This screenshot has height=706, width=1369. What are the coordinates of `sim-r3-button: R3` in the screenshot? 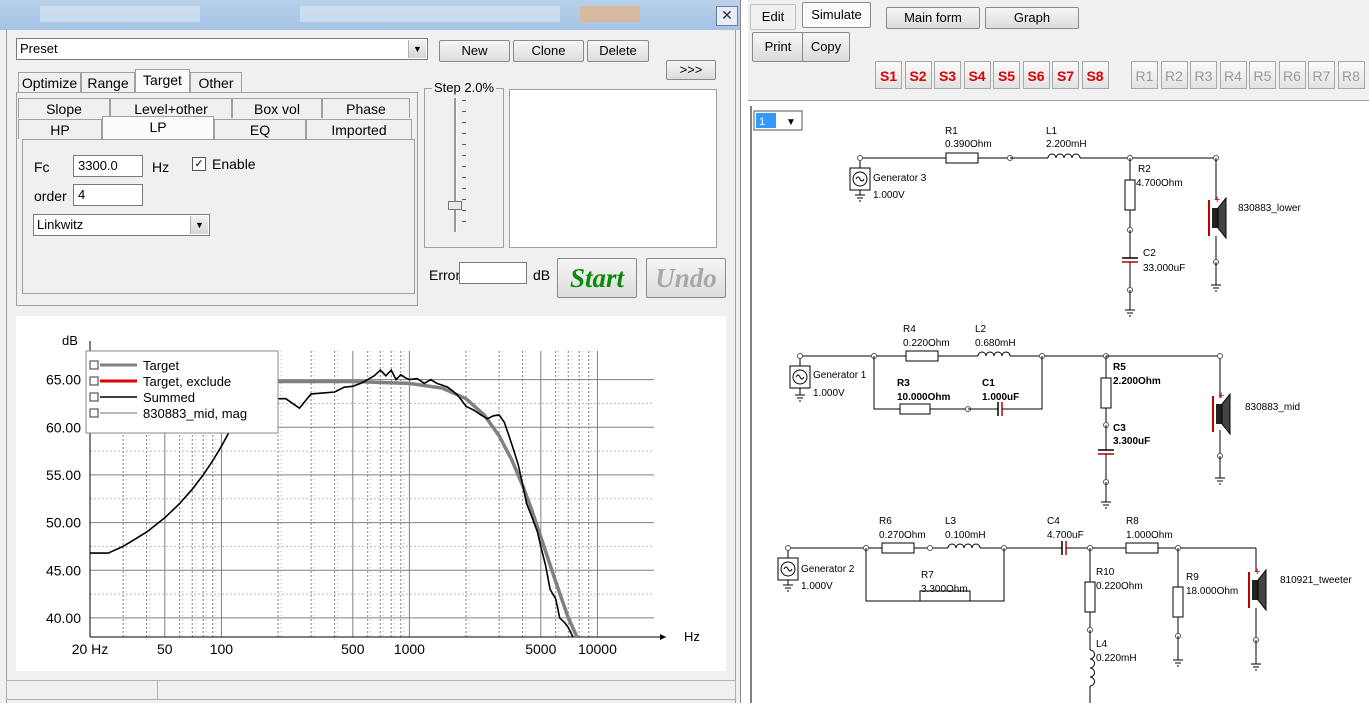 It's located at (1203, 75).